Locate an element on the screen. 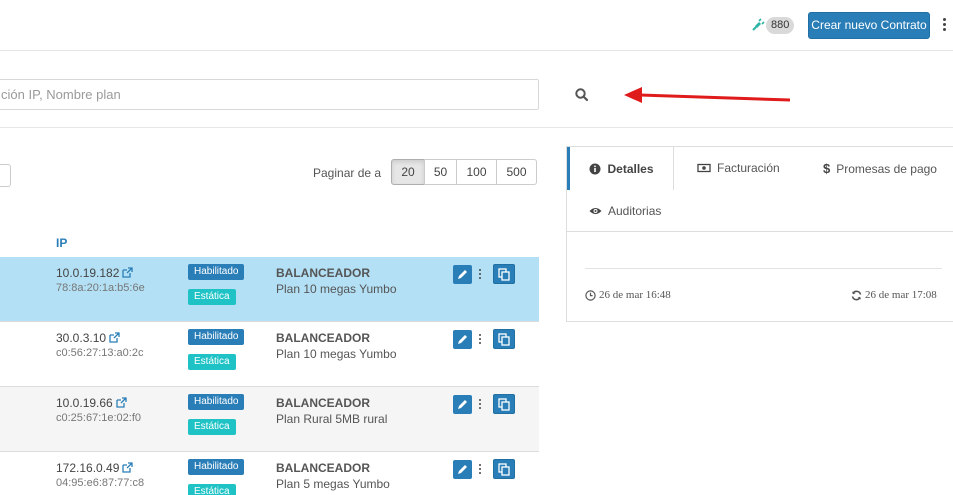 This screenshot has width=953, height=495. mac-address: 04:95:e6:87:77:c8 is located at coordinates (100, 483).